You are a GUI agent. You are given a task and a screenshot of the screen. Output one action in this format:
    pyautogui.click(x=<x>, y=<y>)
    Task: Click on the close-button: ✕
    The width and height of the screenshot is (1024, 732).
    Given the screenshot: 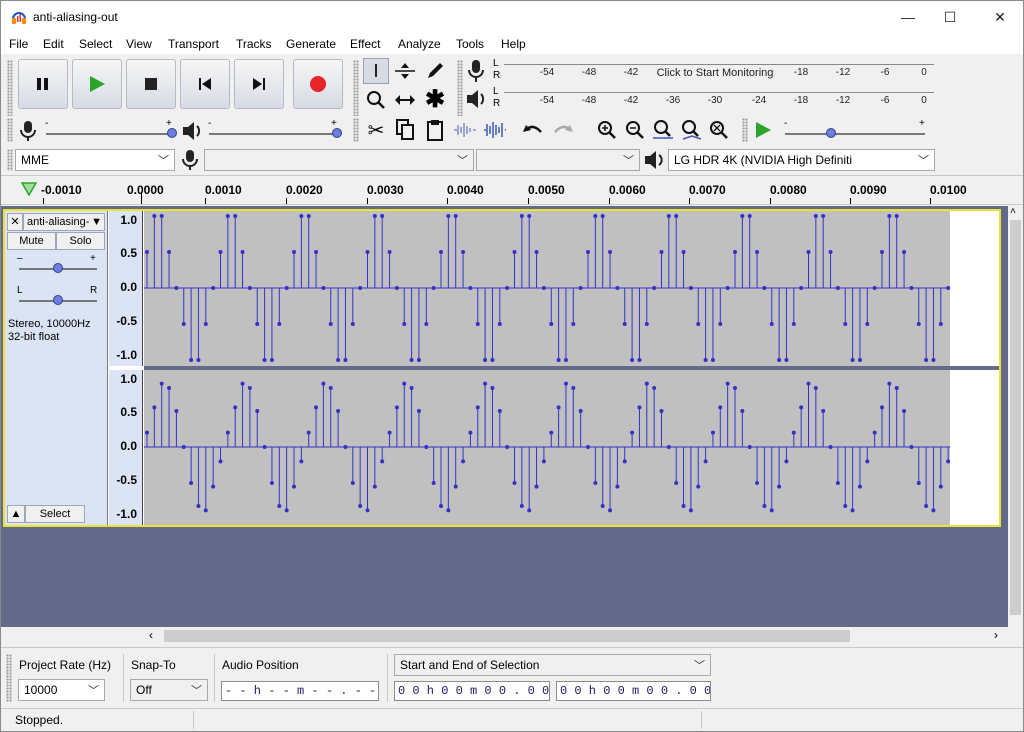 What is the action you would take?
    pyautogui.click(x=1000, y=17)
    